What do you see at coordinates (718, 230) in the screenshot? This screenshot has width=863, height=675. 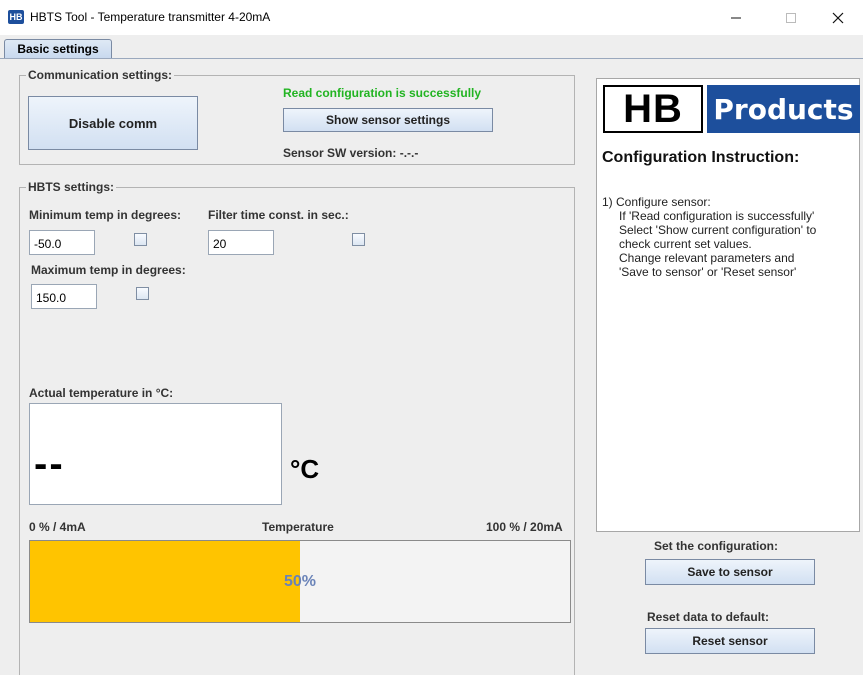 I see `instruction-line: Select 'Show current configuration' to` at bounding box center [718, 230].